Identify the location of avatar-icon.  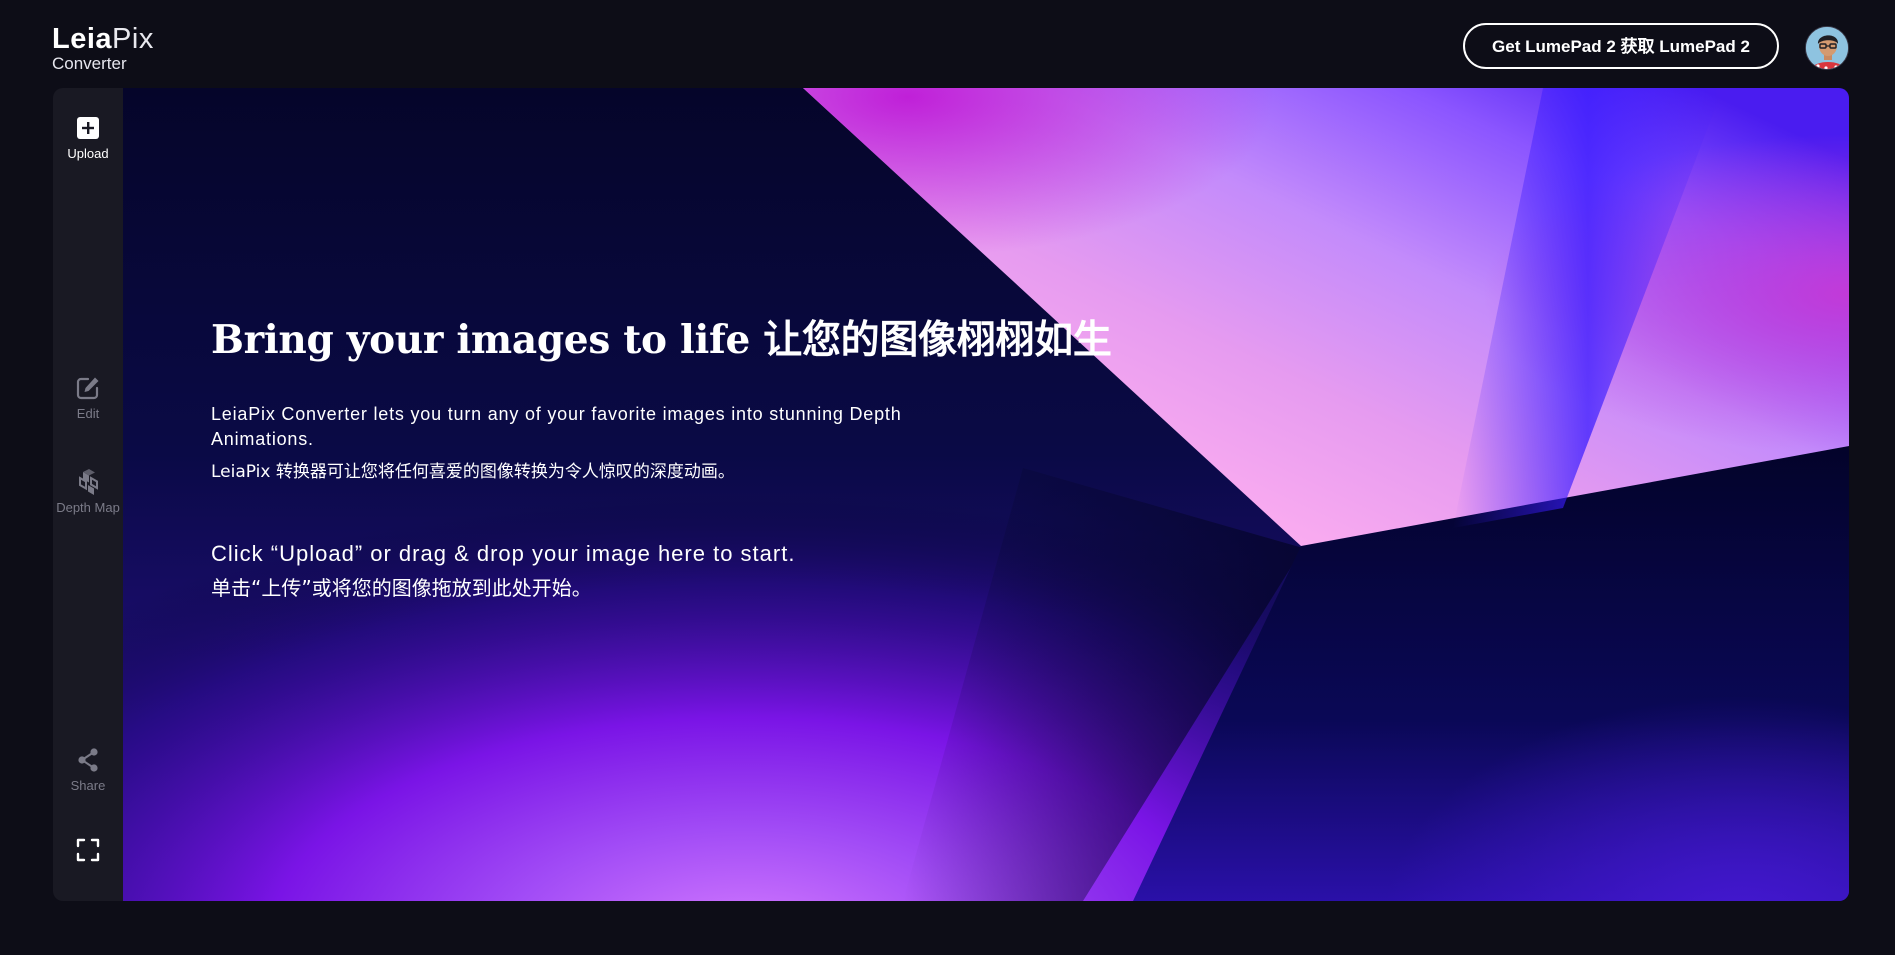
(1827, 48).